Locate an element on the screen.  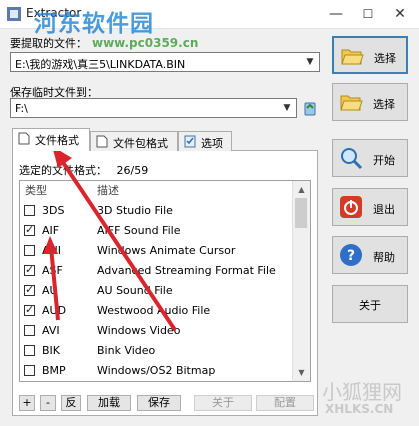
exit-button: 退出 is located at coordinates (370, 207).